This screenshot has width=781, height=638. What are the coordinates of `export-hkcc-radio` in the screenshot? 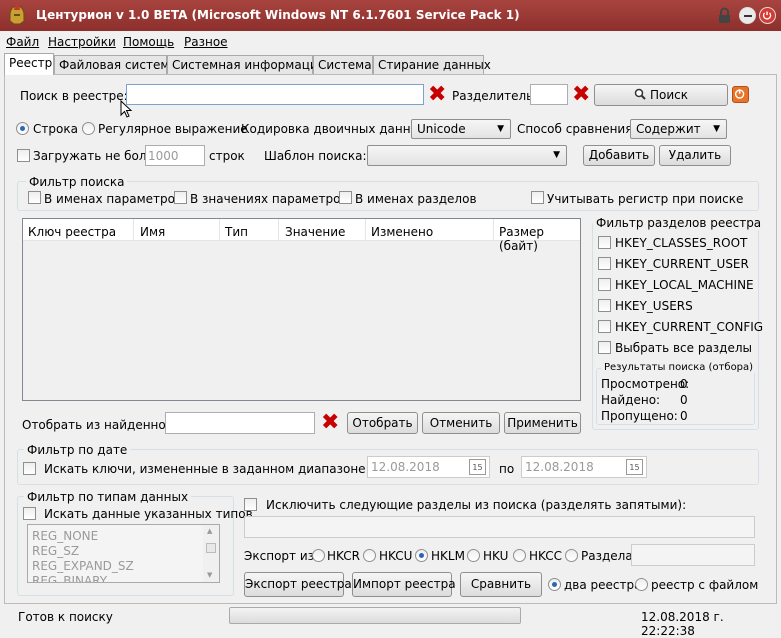 It's located at (519, 555).